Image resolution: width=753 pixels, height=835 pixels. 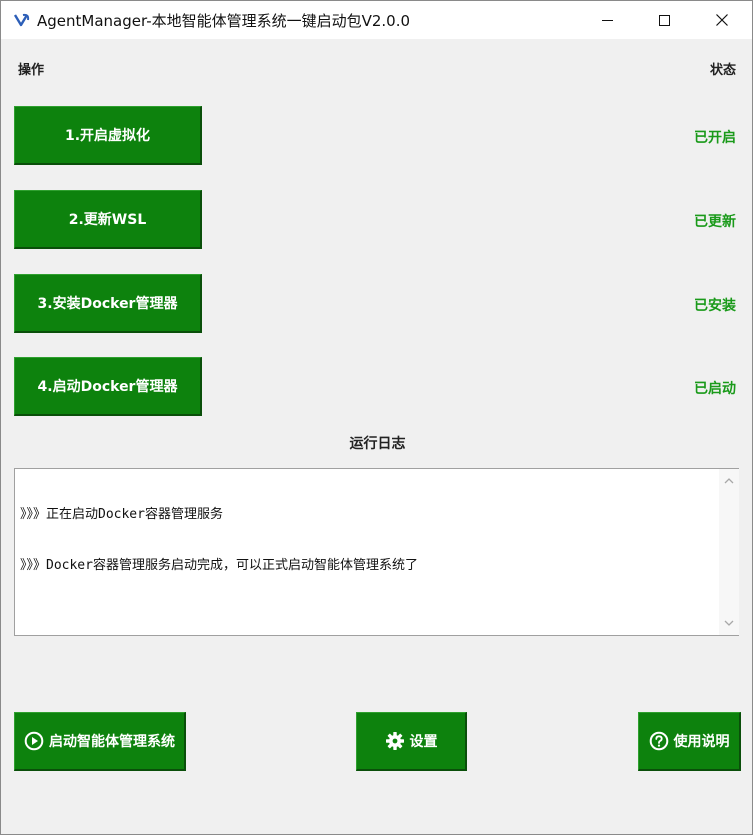 I want to click on minimize-icon, so click(x=607, y=20).